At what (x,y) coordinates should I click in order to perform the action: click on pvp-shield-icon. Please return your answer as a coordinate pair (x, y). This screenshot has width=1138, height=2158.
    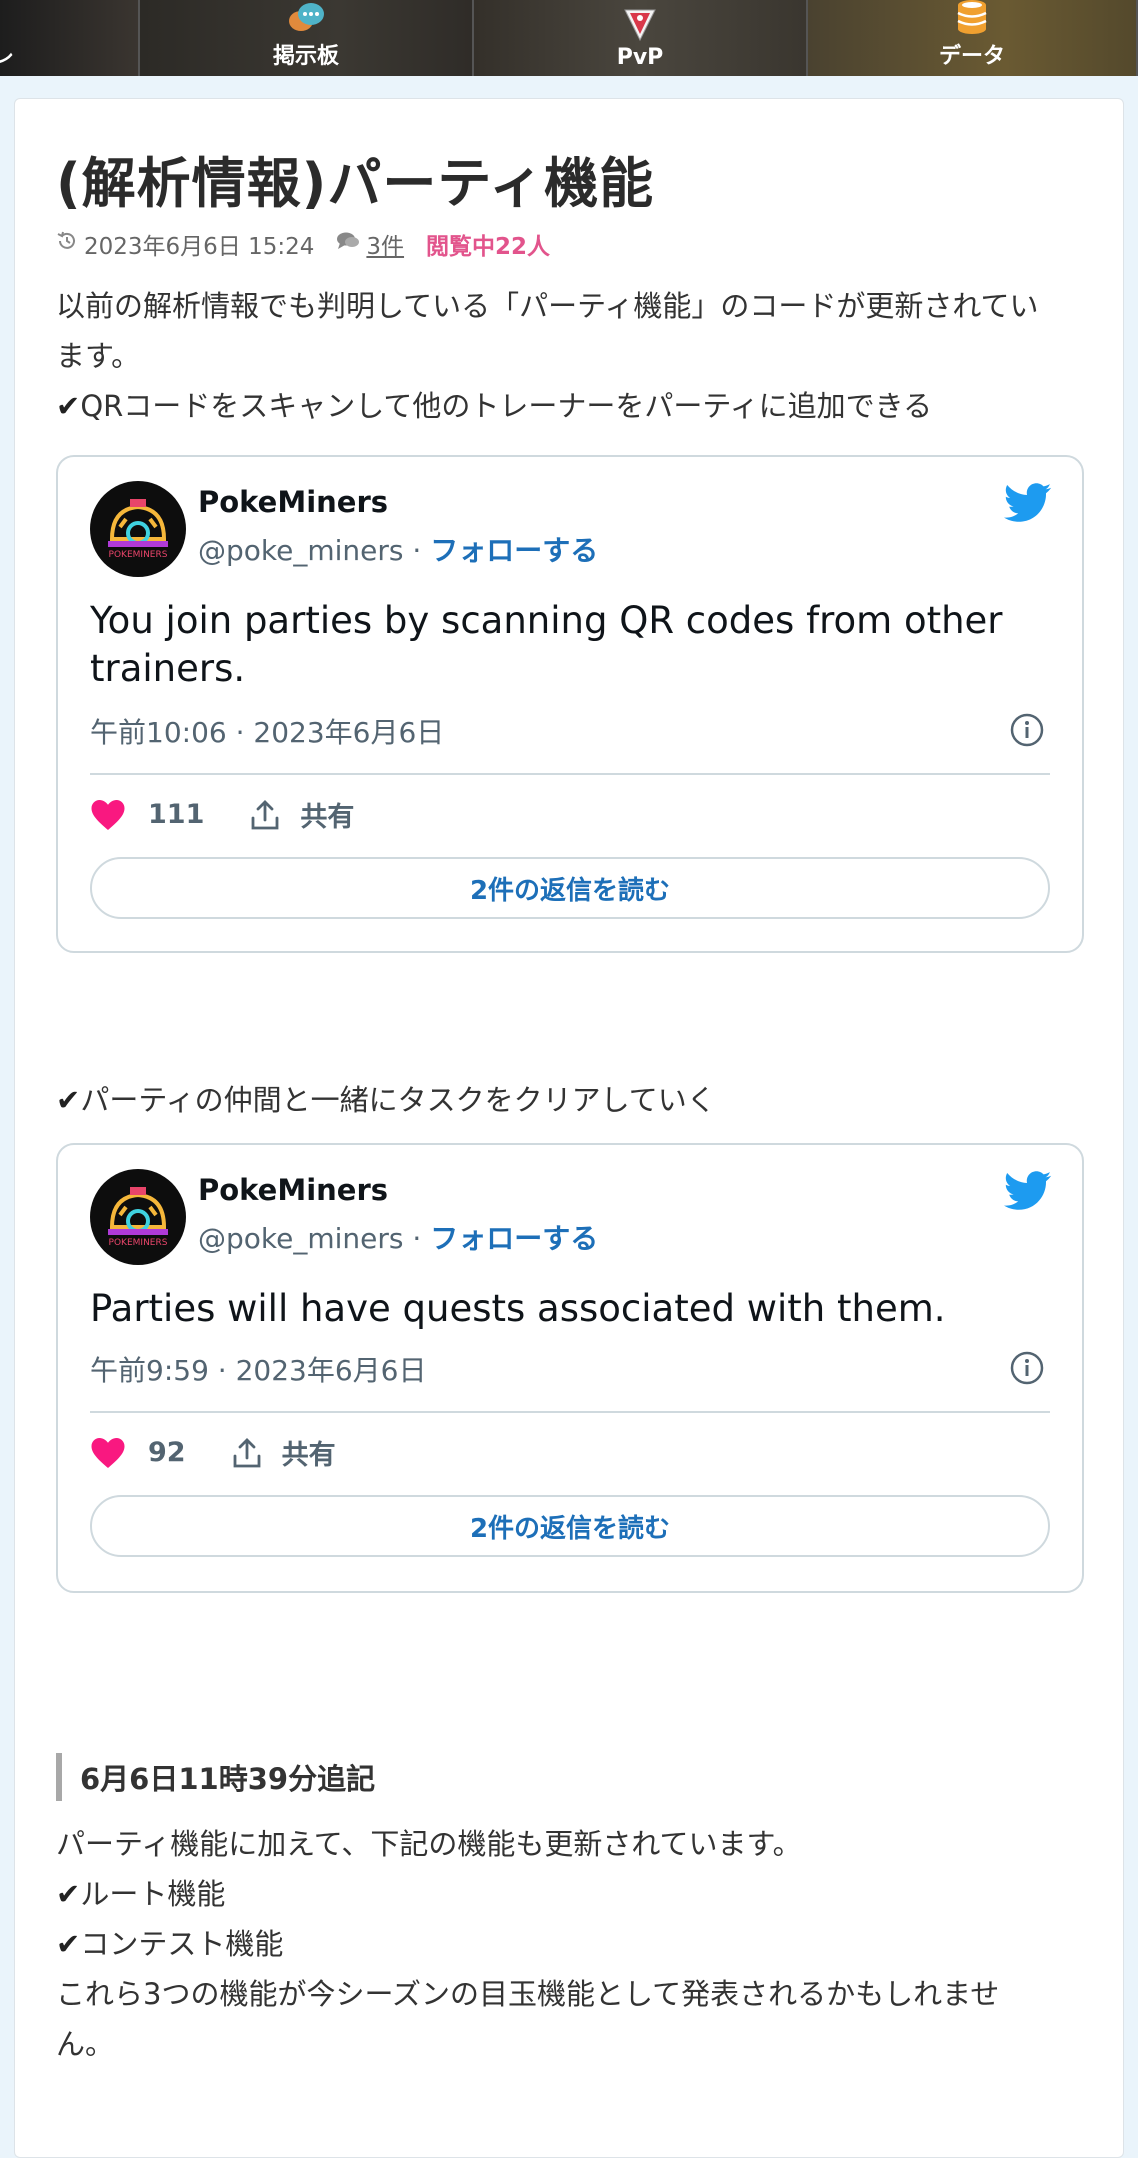
    Looking at the image, I should click on (640, 24).